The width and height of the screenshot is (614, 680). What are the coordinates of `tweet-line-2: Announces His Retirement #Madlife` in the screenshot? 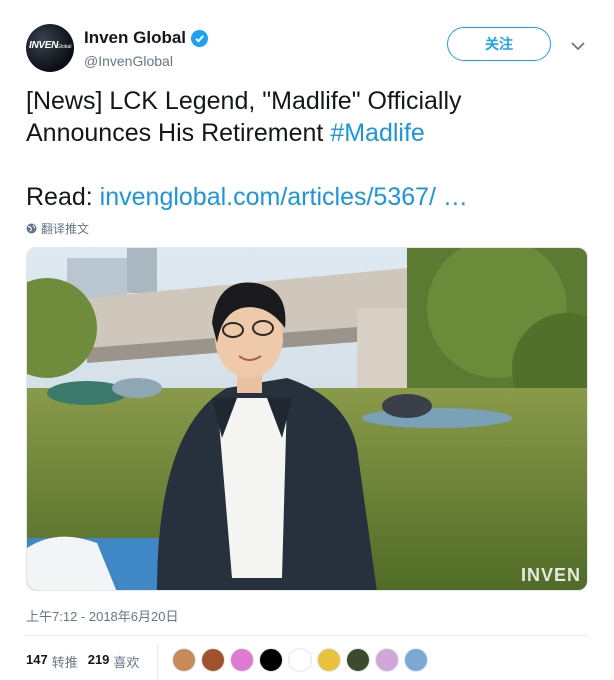 It's located at (311, 133).